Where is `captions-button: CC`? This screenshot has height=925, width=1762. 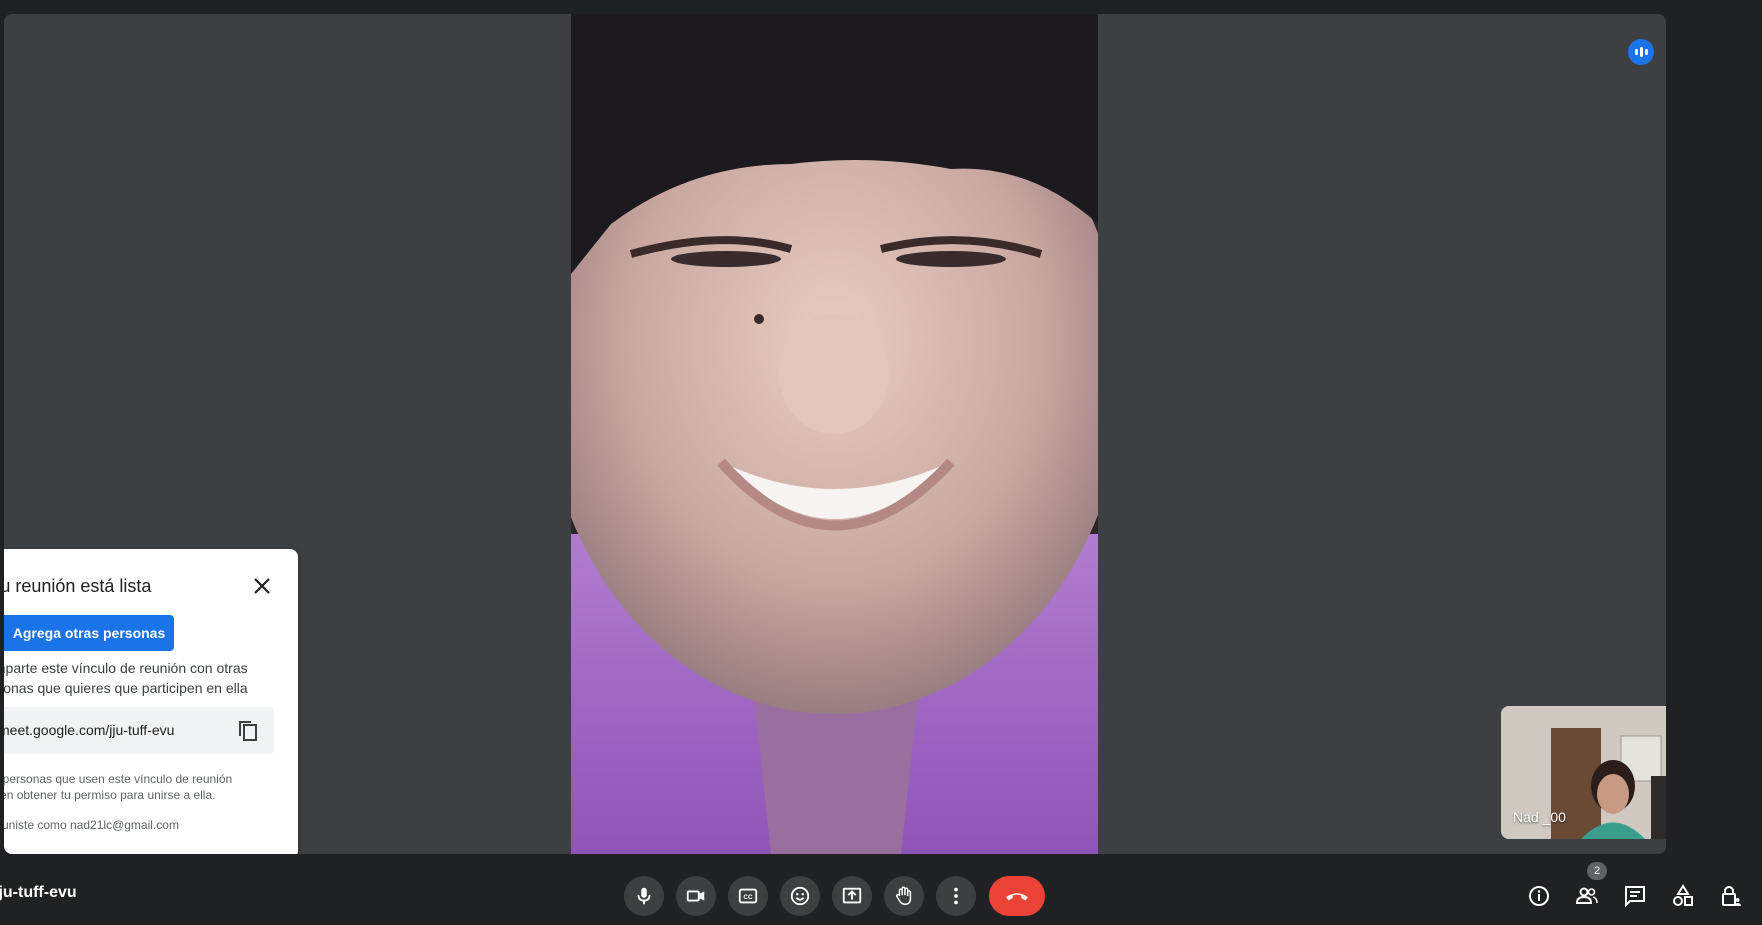
captions-button: CC is located at coordinates (748, 896).